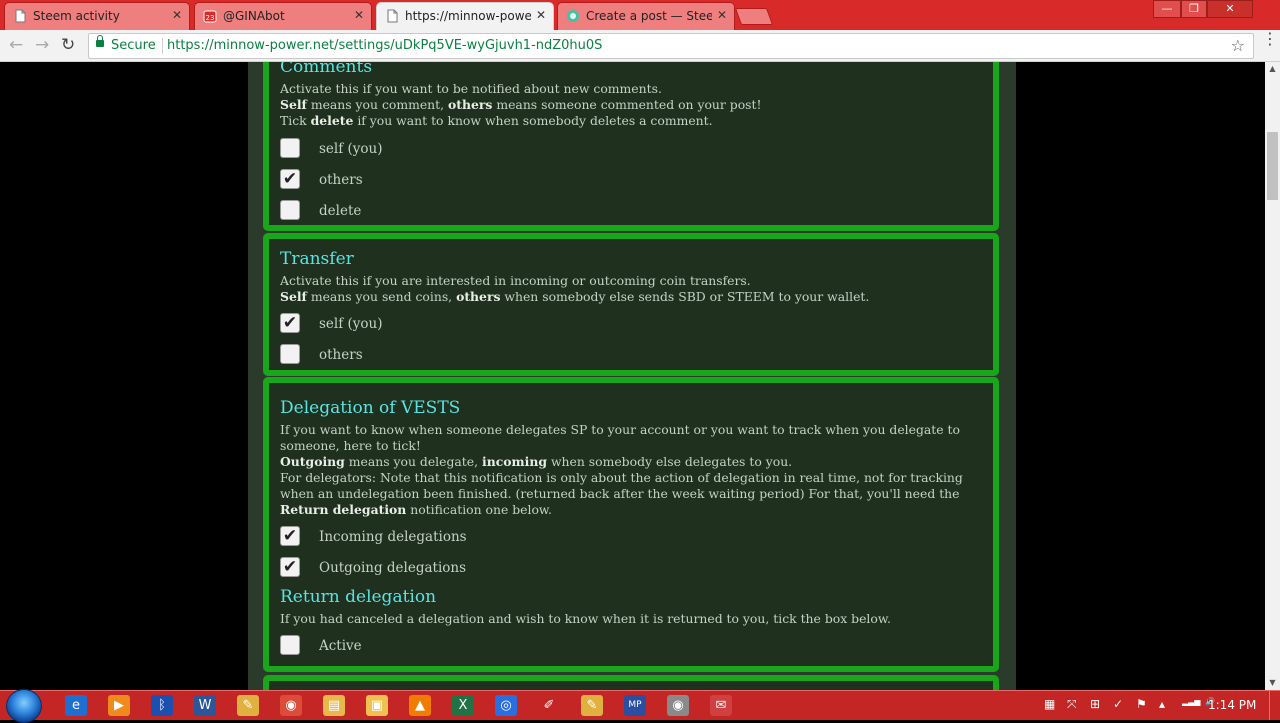 Image resolution: width=1280 pixels, height=723 pixels. I want to click on mp-icon: MP, so click(635, 705).